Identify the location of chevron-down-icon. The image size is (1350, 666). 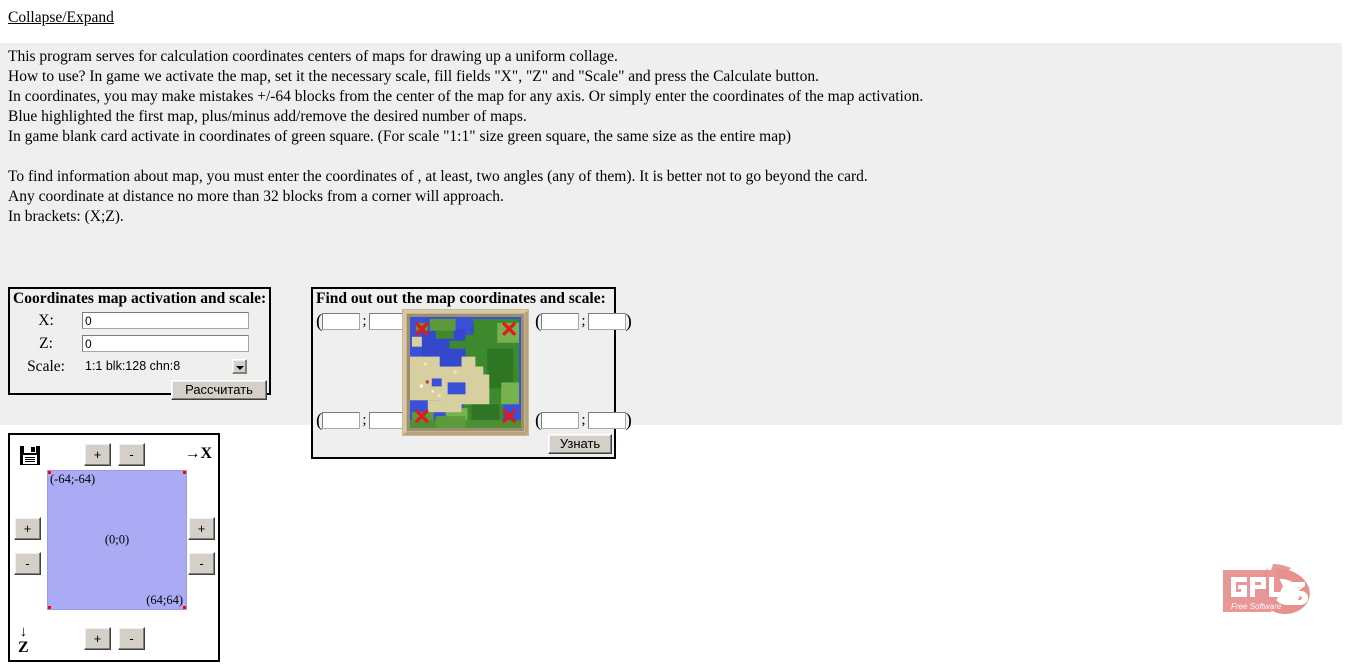
(239, 366).